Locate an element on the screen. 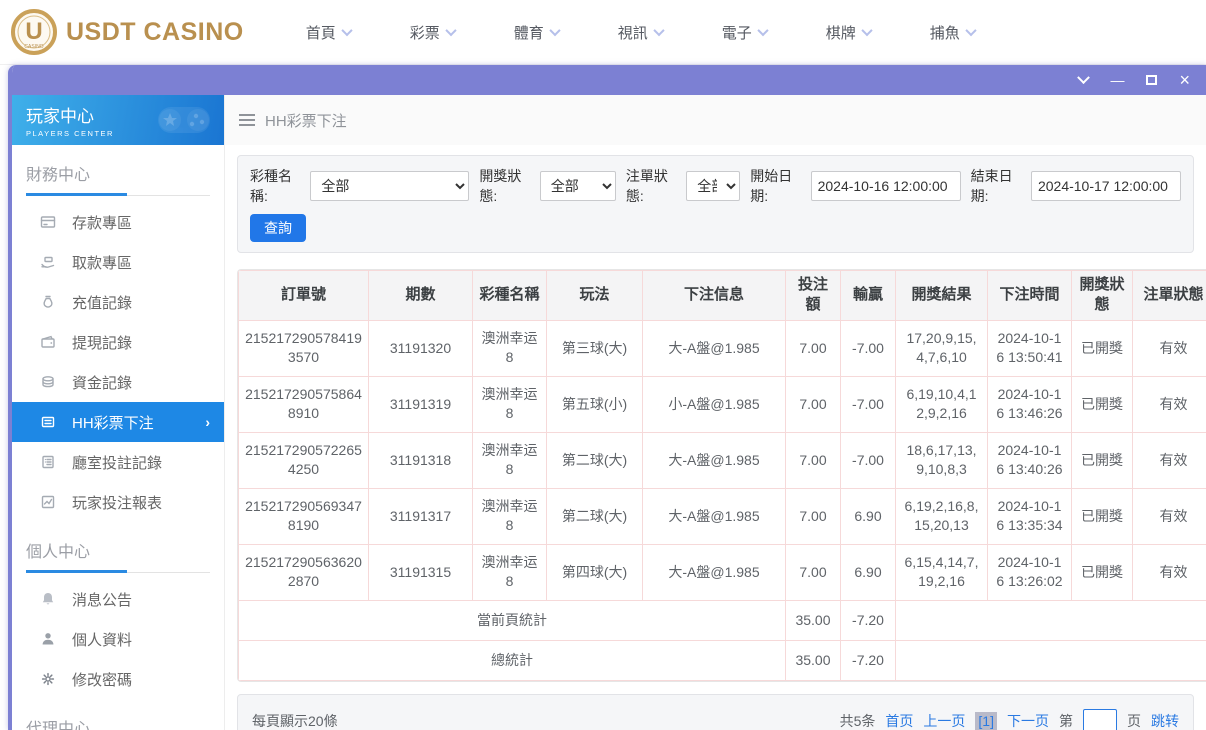 The height and width of the screenshot is (730, 1206). sidebar-section-personal: 個人中心 is located at coordinates (58, 552).